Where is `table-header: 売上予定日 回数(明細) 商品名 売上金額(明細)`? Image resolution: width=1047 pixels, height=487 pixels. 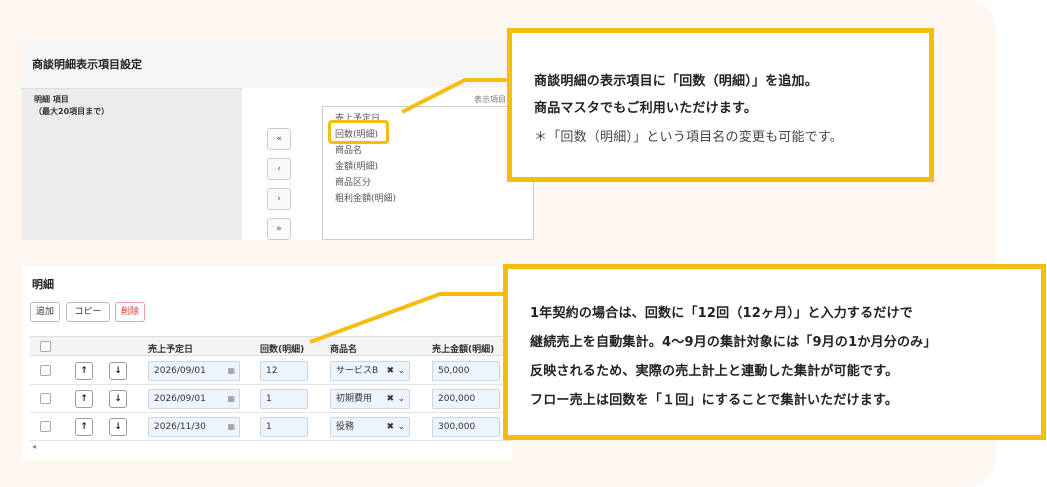 table-header: 売上予定日 回数(明細) 商品名 売上金額(明細) is located at coordinates (271, 346).